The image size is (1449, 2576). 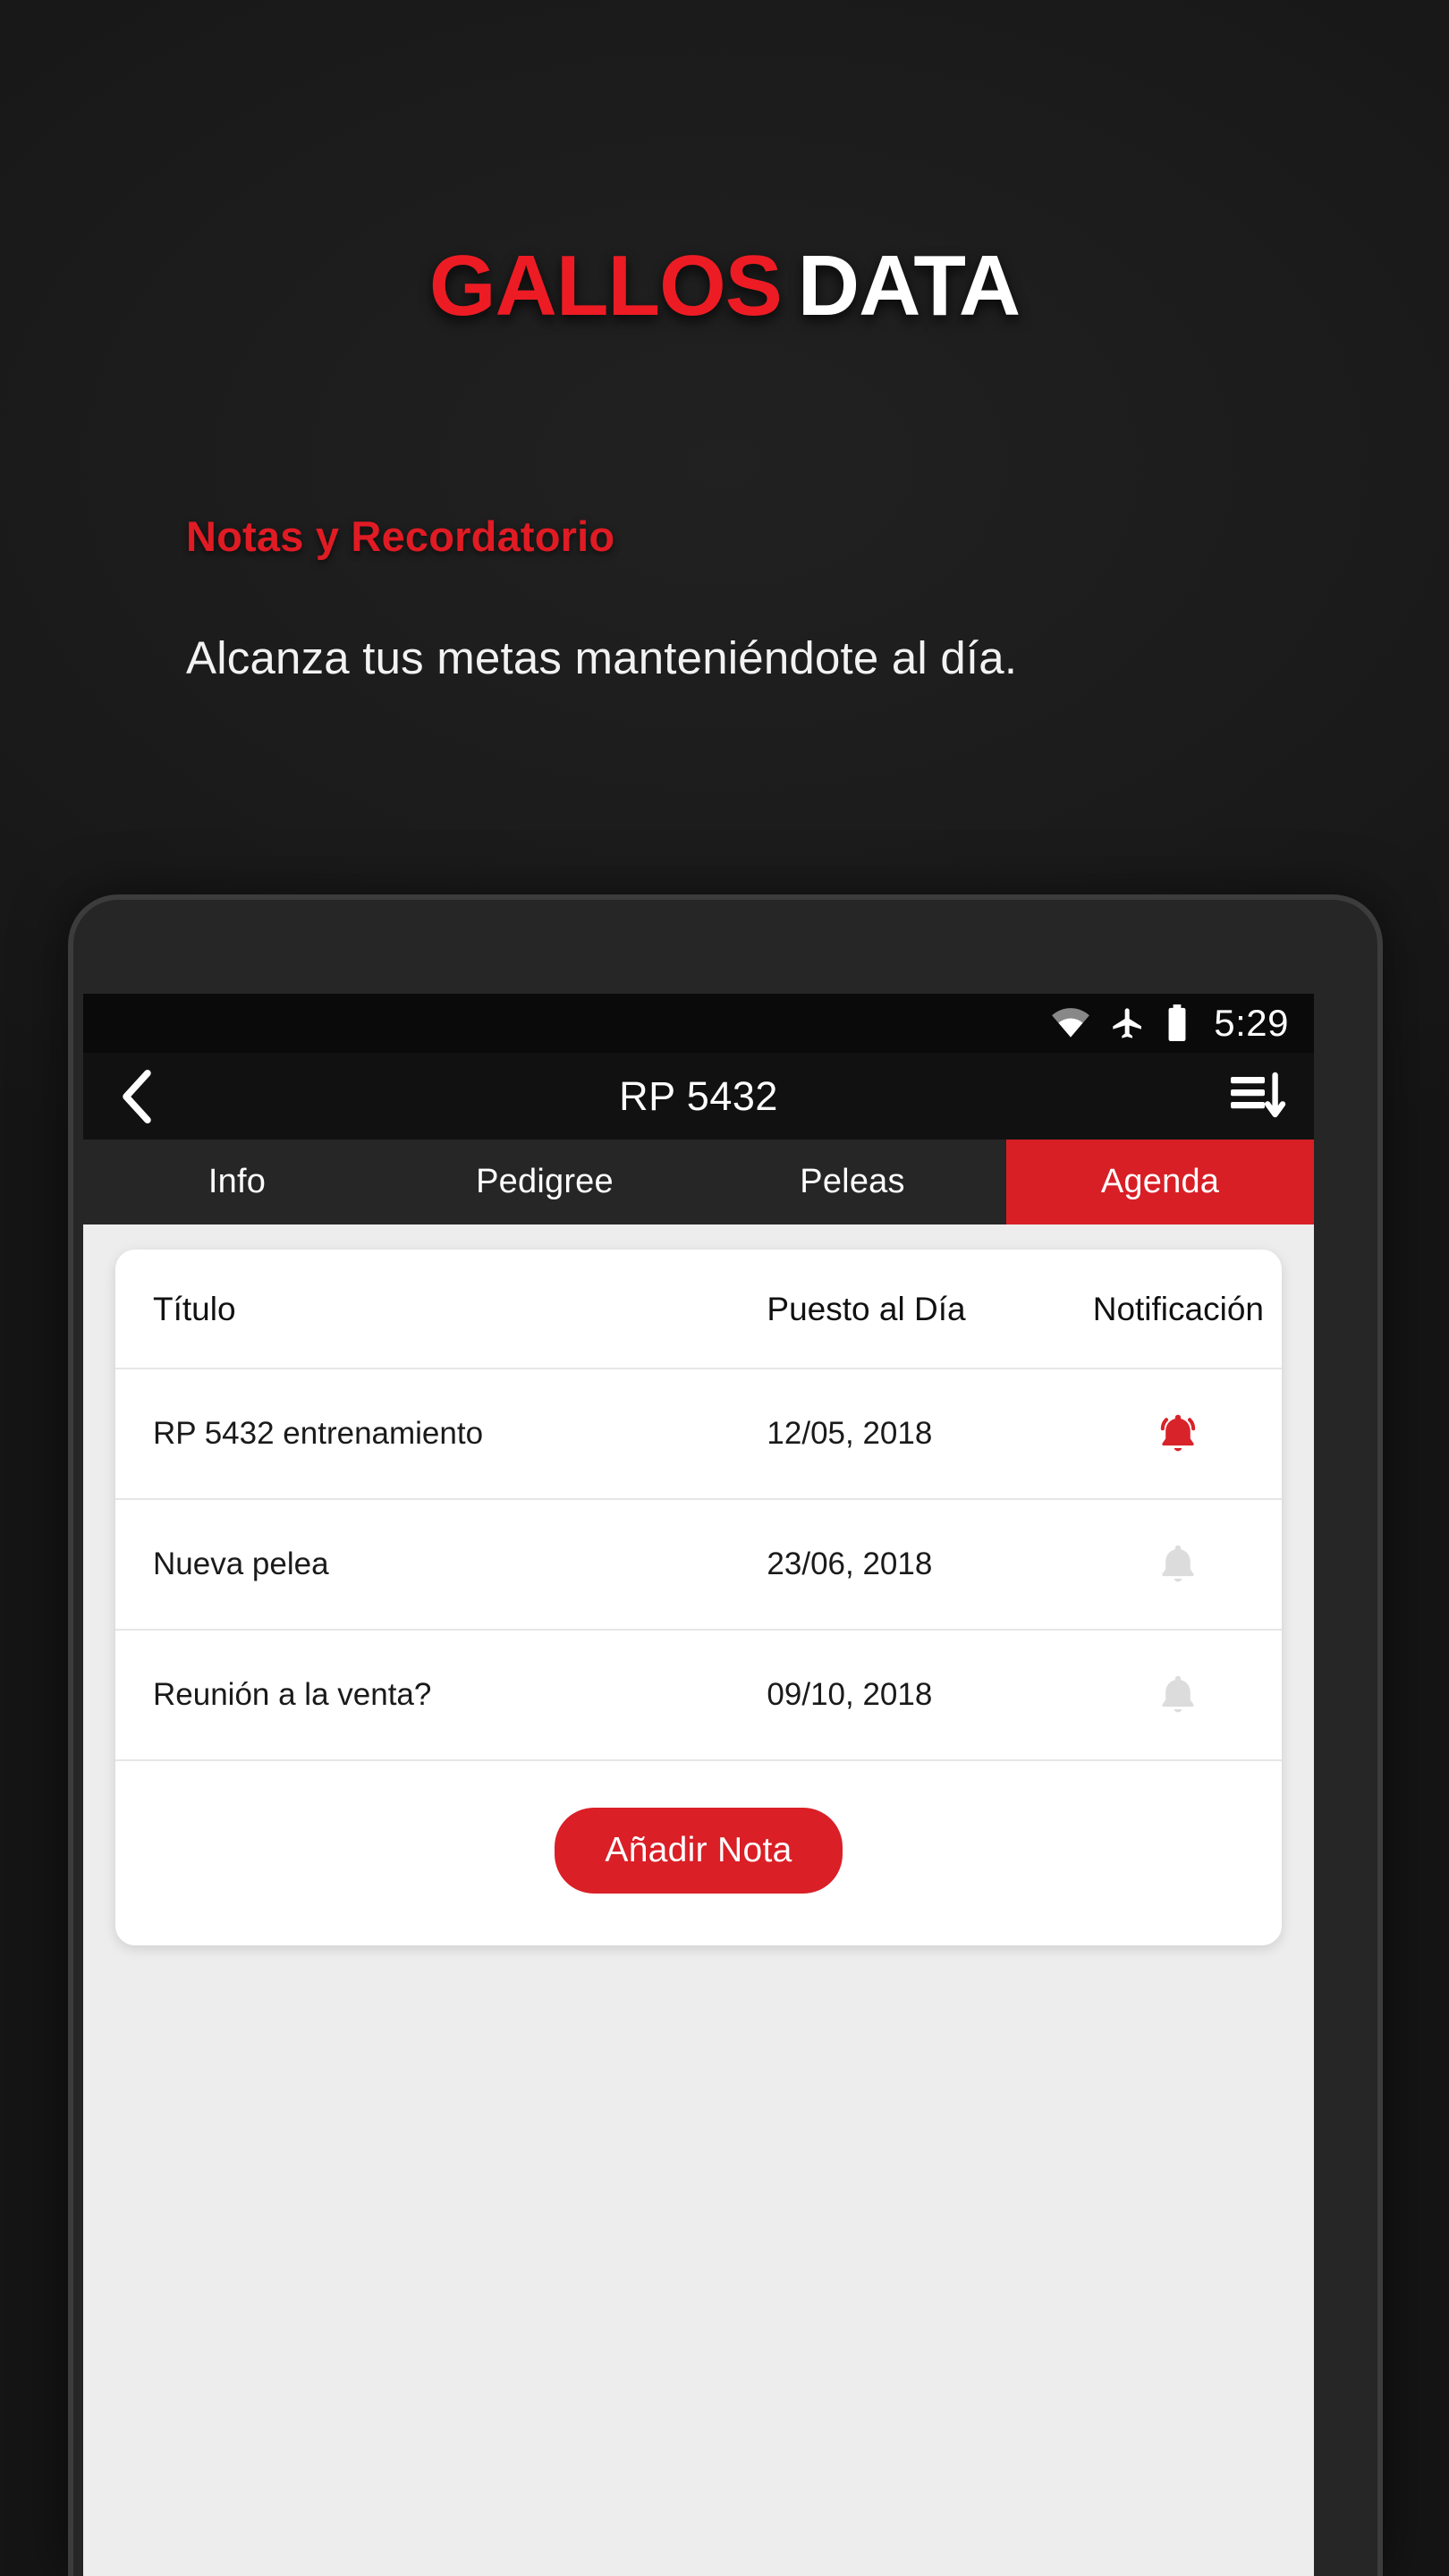 What do you see at coordinates (441, 1434) in the screenshot?
I see `note-title: RP 5432 entrenamiento` at bounding box center [441, 1434].